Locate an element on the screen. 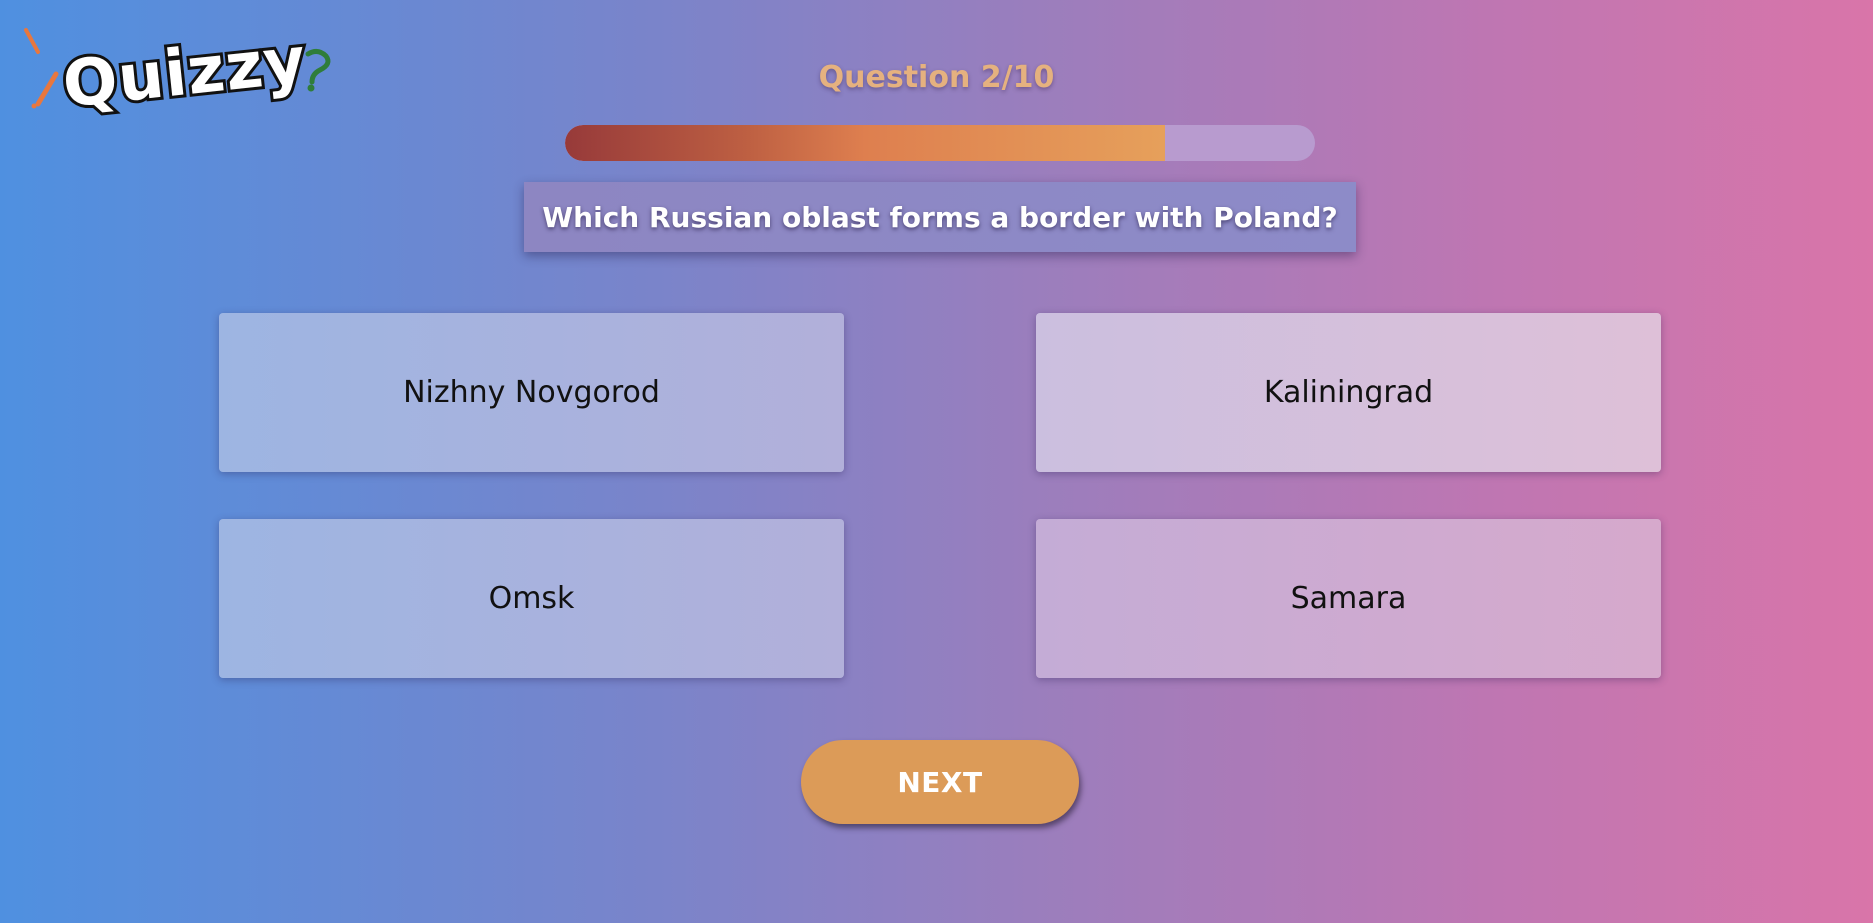 This screenshot has height=923, width=1873. answer-option-2: Kaliningrad is located at coordinates (1348, 392).